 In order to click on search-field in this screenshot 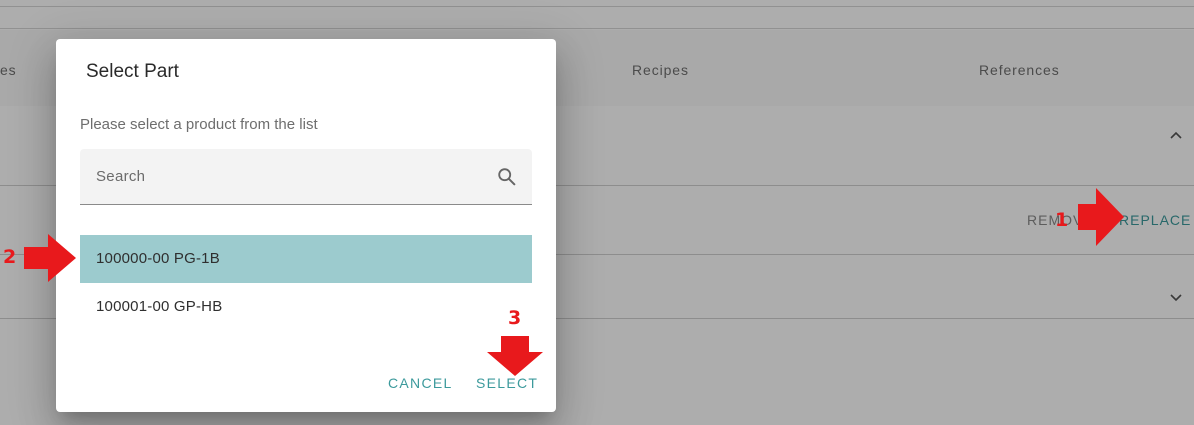, I will do `click(306, 177)`.